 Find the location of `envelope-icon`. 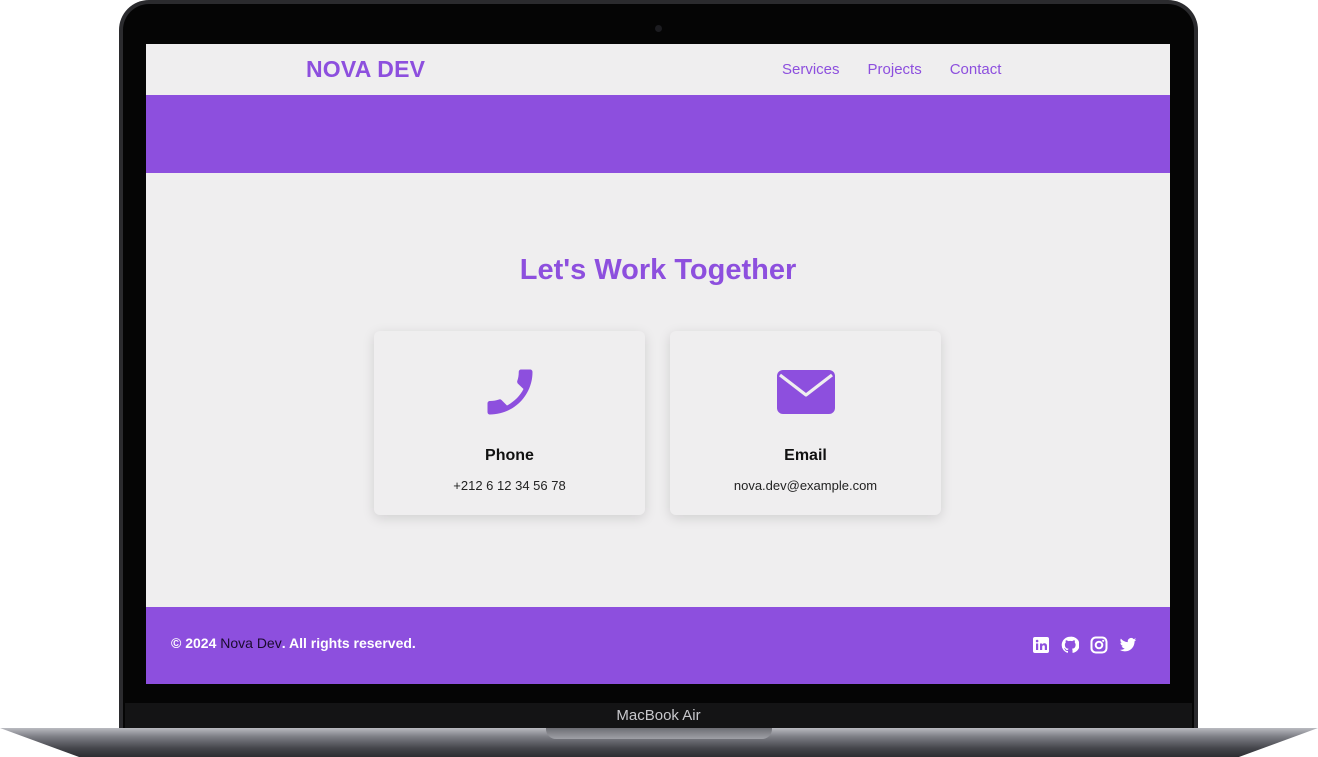

envelope-icon is located at coordinates (805, 392).